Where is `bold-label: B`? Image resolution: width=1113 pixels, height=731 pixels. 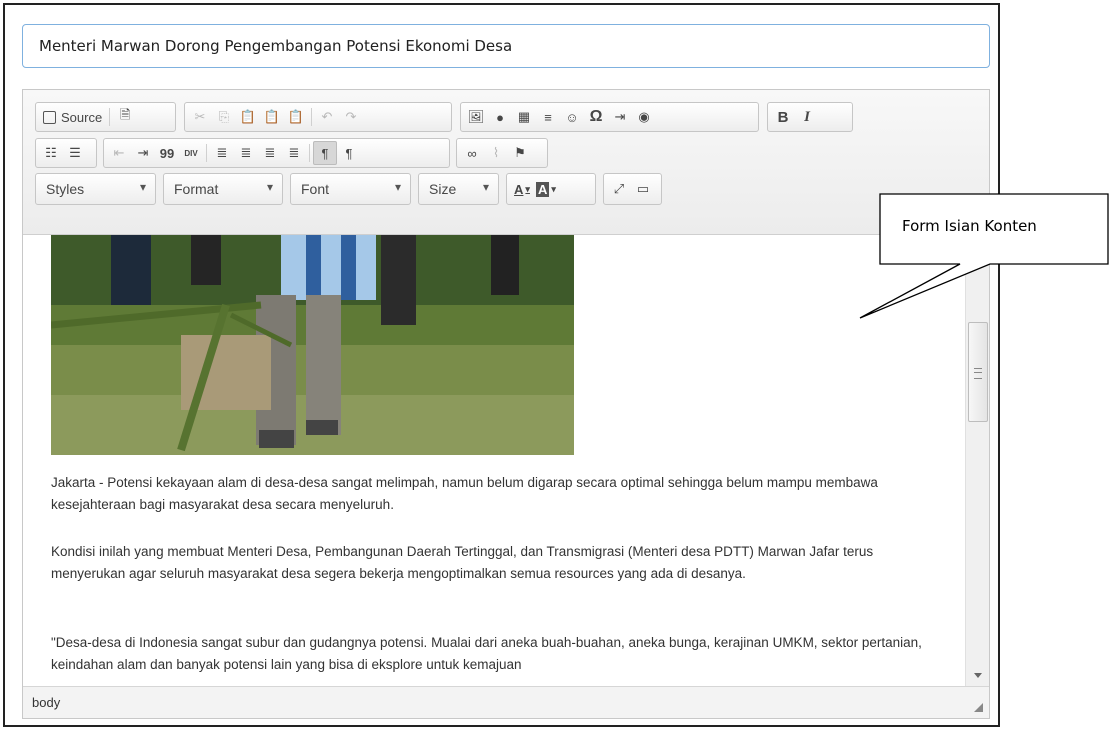 bold-label: B is located at coordinates (783, 117).